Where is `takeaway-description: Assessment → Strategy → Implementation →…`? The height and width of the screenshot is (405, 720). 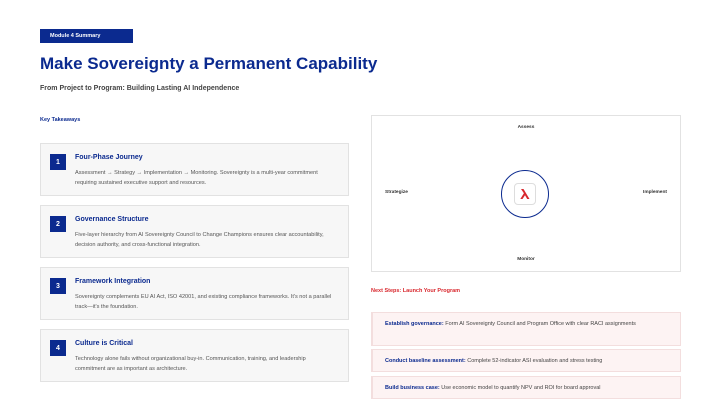
takeaway-description: Assessment → Strategy → Implementation →… is located at coordinates (196, 178).